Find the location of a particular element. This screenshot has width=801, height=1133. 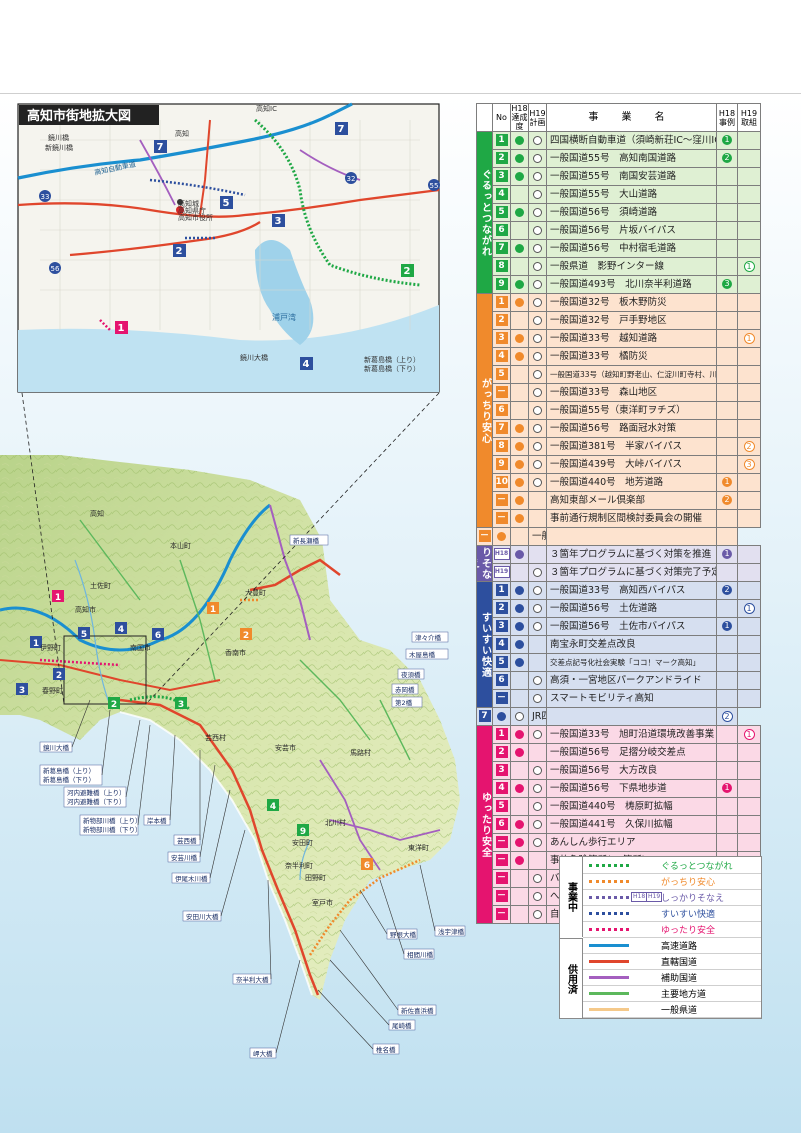

bridge-kishimoto: 岸本橋 is located at coordinates (157, 820).